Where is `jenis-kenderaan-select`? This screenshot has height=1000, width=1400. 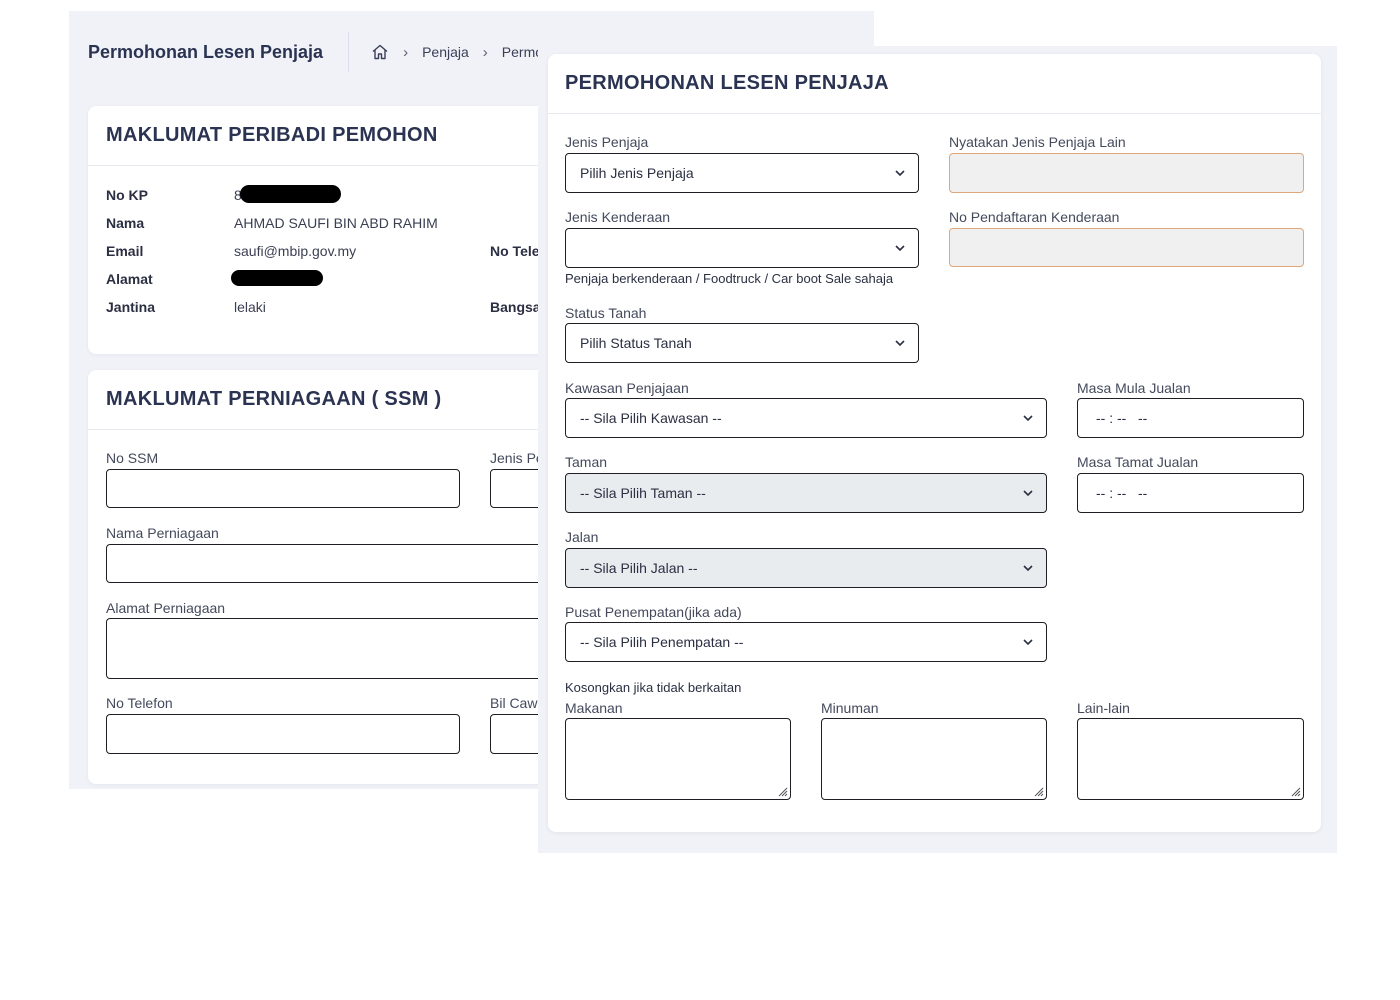 jenis-kenderaan-select is located at coordinates (742, 248).